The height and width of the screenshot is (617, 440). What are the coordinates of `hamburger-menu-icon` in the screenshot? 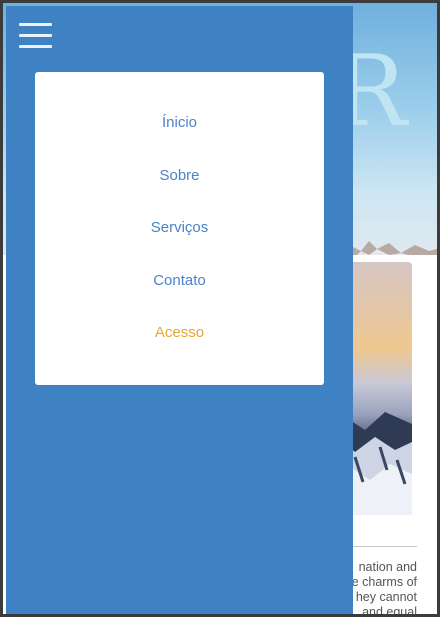 It's located at (35, 37).